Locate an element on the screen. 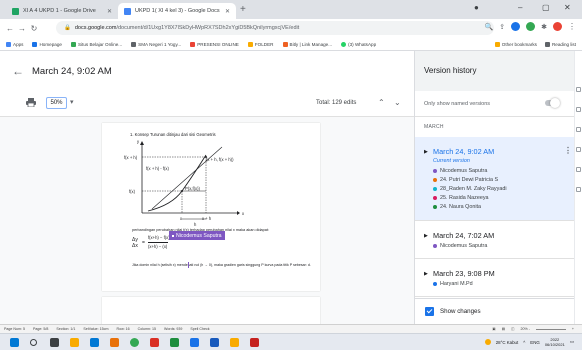  addon-icon is located at coordinates (578, 189).